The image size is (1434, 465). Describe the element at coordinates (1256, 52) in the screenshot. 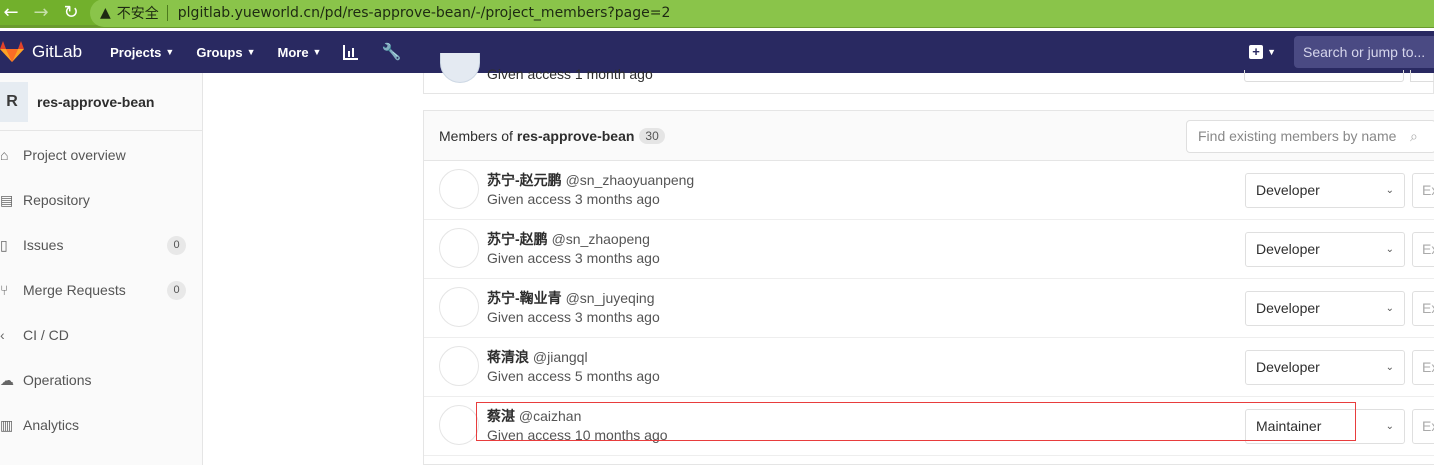

I see `plus-icon: +` at that location.